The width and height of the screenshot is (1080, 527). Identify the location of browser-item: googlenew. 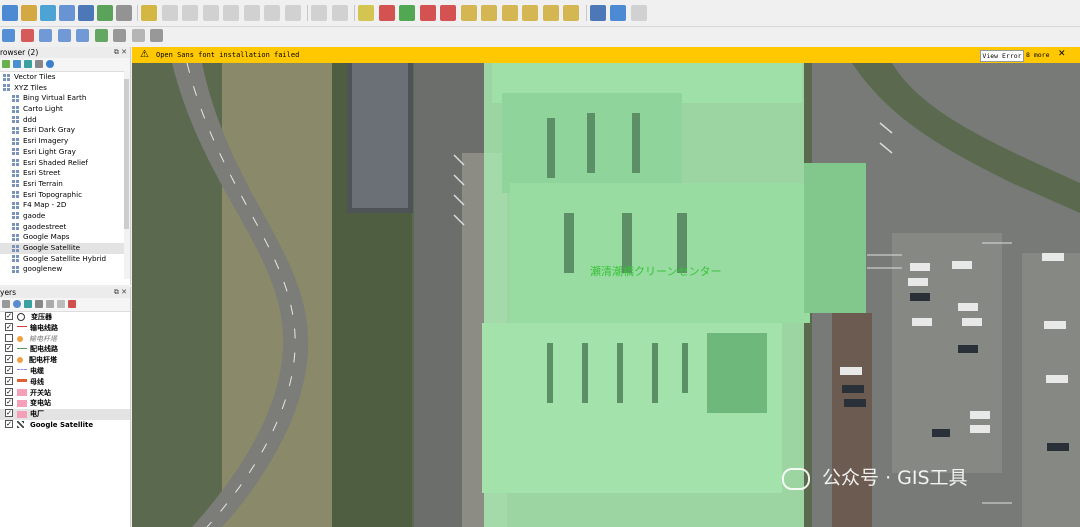
(65, 269).